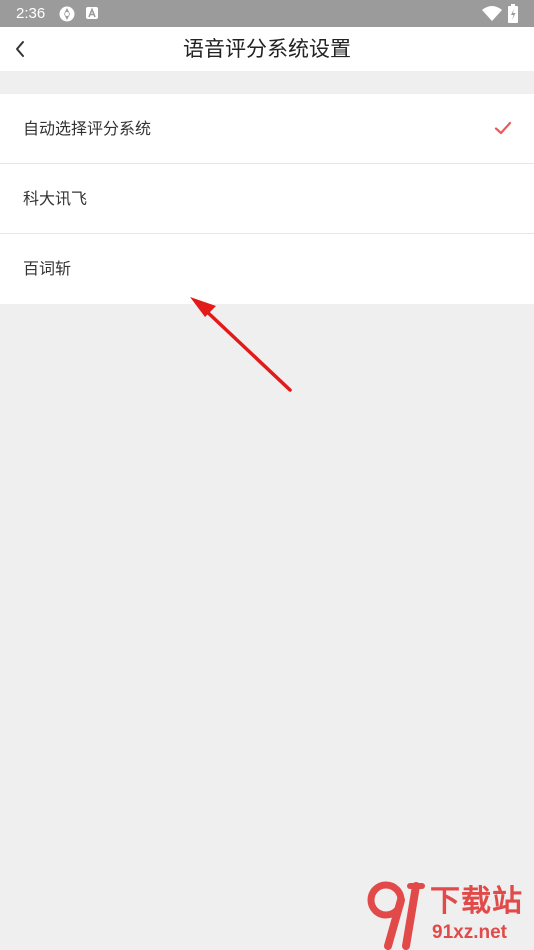  I want to click on watermark: 下载站 91xz.net, so click(450, 915).